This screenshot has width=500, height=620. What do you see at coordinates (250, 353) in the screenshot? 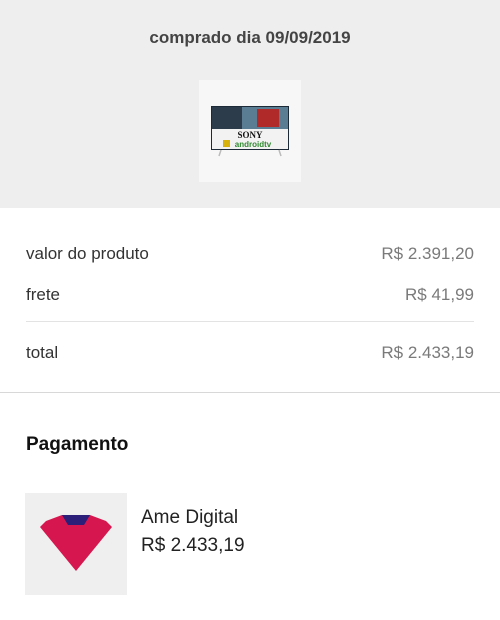
I see `summary-row-total: total R$ 2.433,19` at bounding box center [250, 353].